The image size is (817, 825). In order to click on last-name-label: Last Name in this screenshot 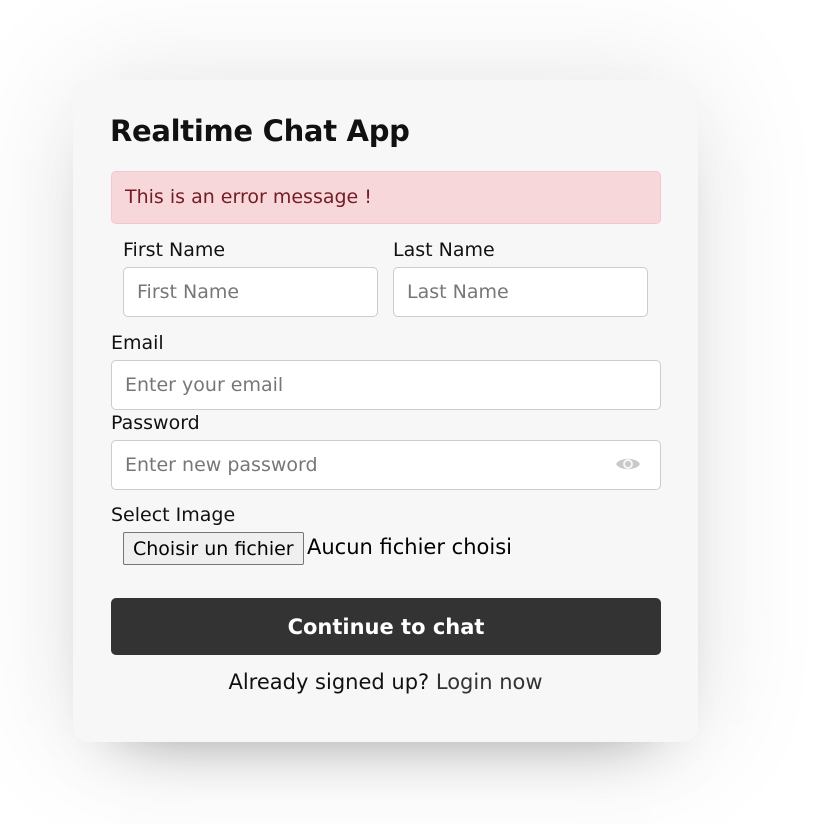, I will do `click(444, 250)`.